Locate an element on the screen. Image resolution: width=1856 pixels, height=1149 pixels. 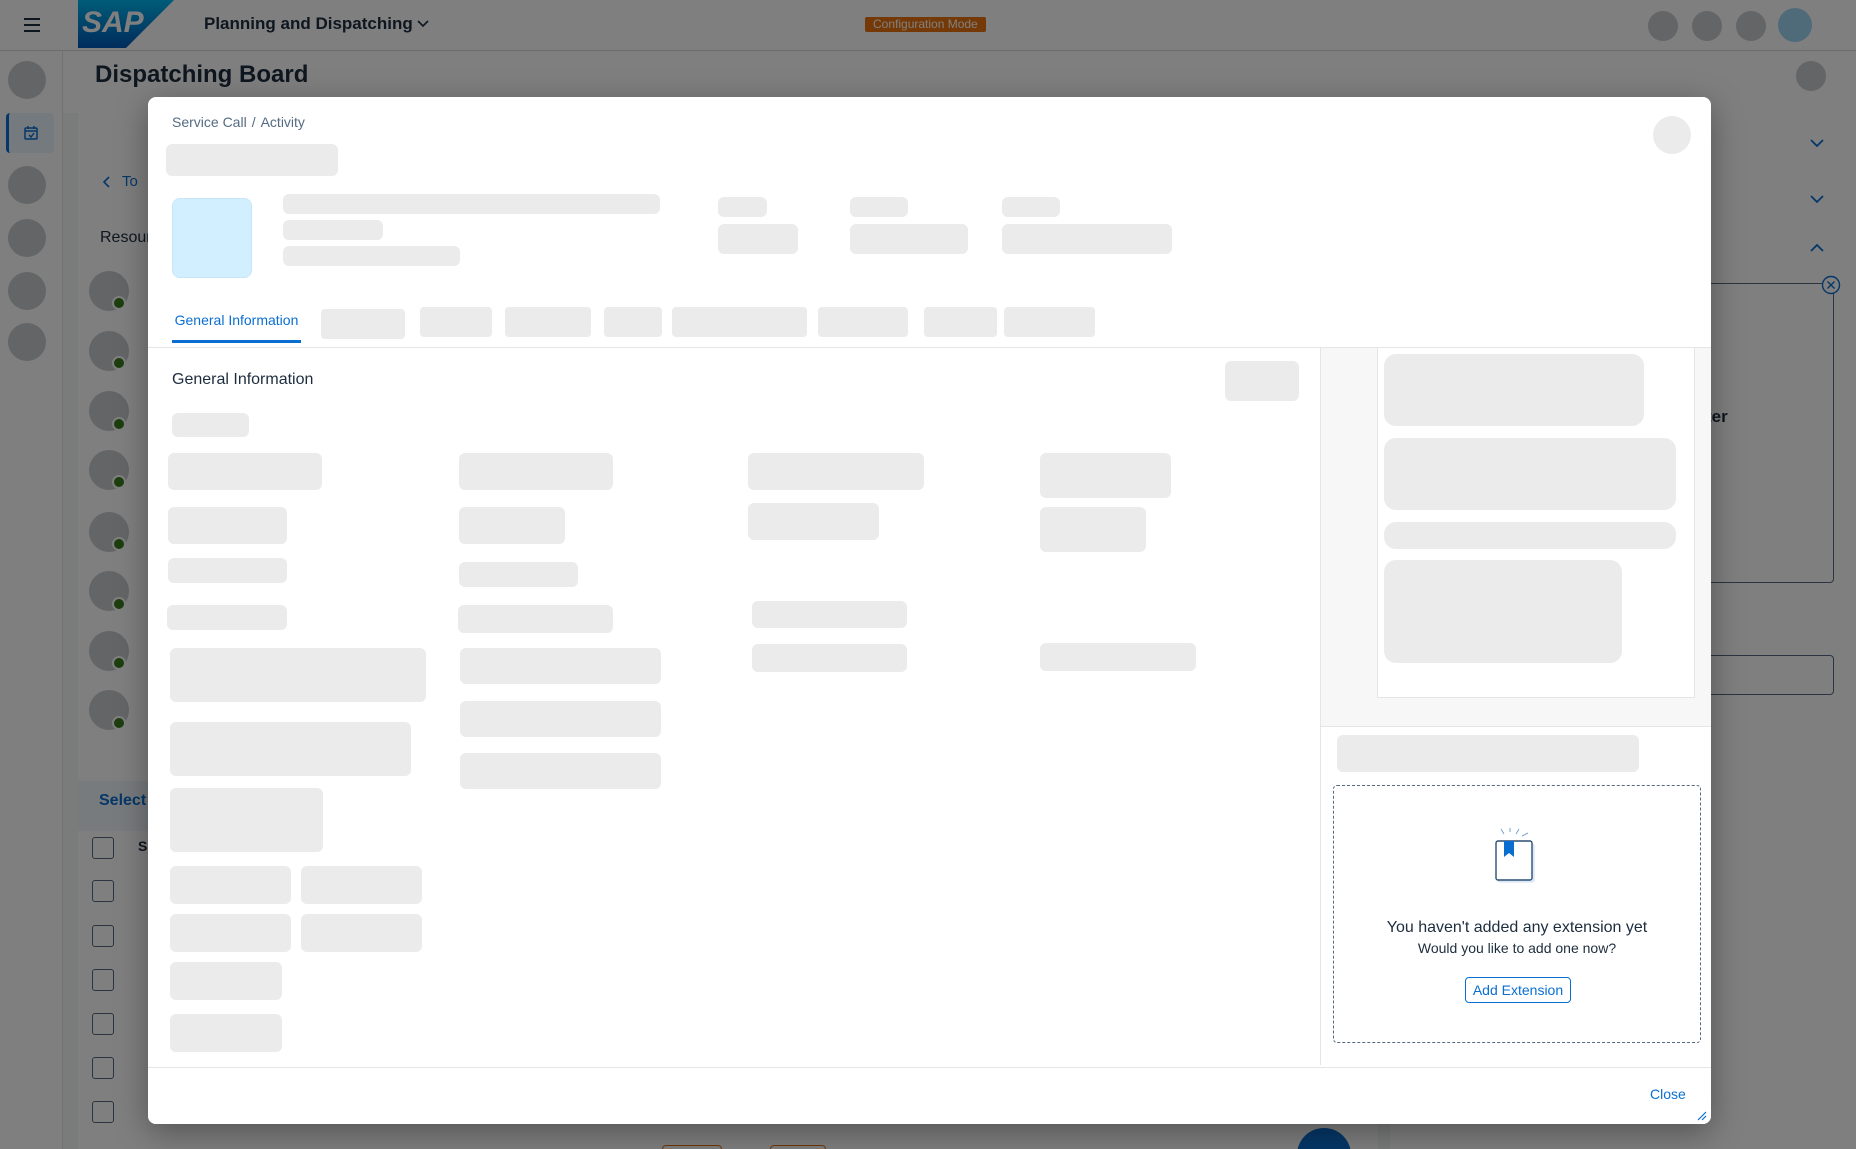
tab-general-information: General Information is located at coordinates (236, 324).